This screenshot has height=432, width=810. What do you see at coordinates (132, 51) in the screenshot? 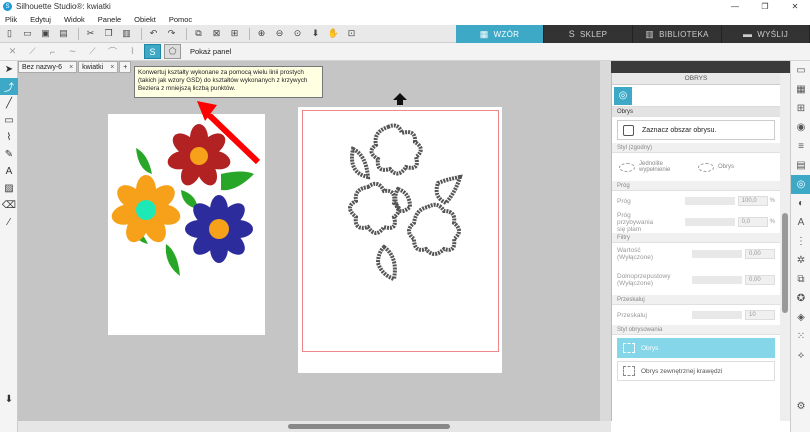
I see `join-icon: ⌇` at bounding box center [132, 51].